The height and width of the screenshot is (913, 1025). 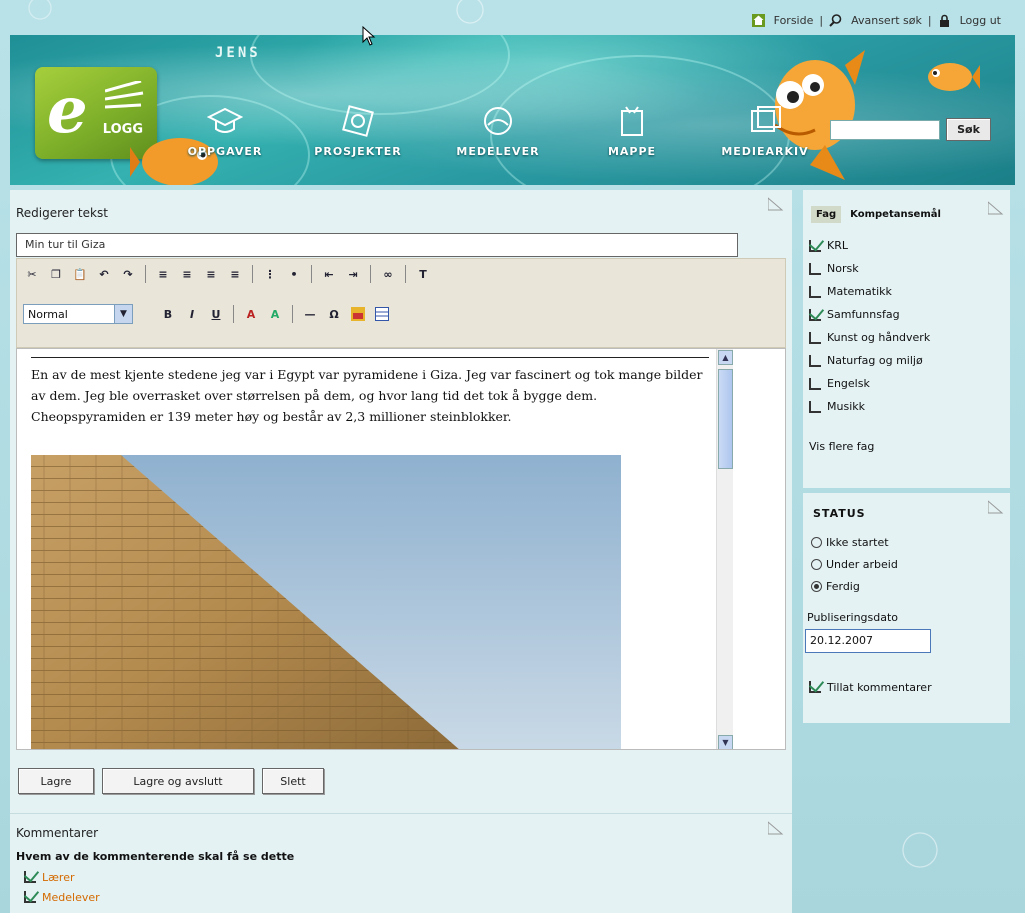 What do you see at coordinates (869, 314) in the screenshot?
I see `subject-item: Samfunnsfag` at bounding box center [869, 314].